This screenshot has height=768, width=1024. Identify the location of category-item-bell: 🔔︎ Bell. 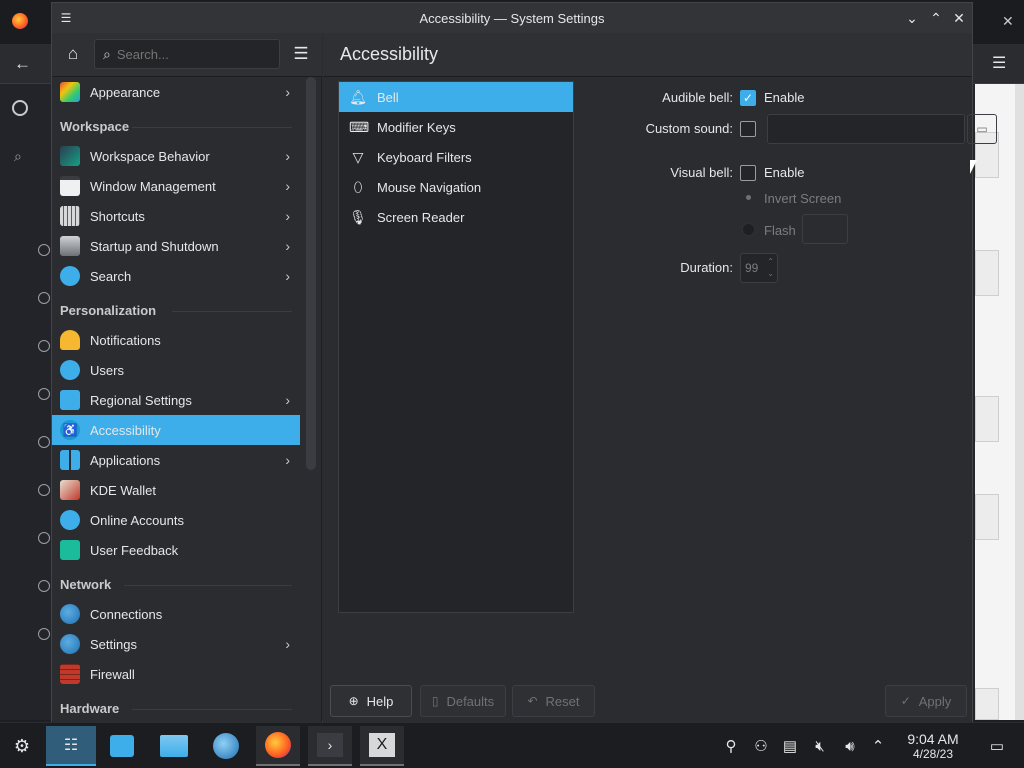
(456, 97).